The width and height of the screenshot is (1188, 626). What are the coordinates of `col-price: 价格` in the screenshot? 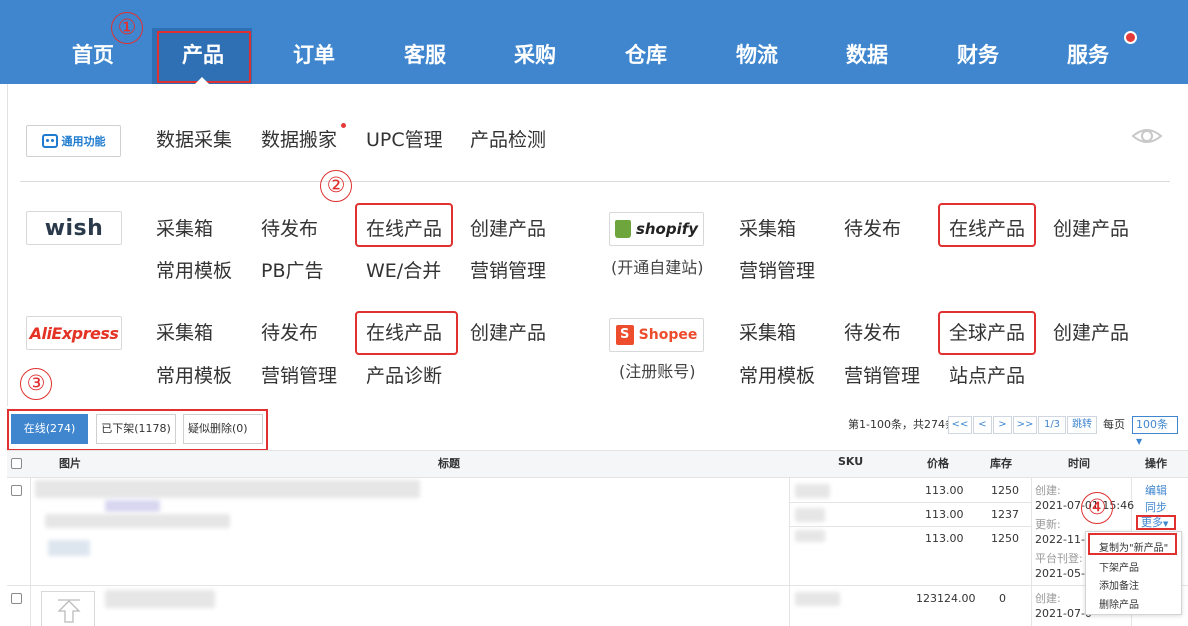 It's located at (938, 463).